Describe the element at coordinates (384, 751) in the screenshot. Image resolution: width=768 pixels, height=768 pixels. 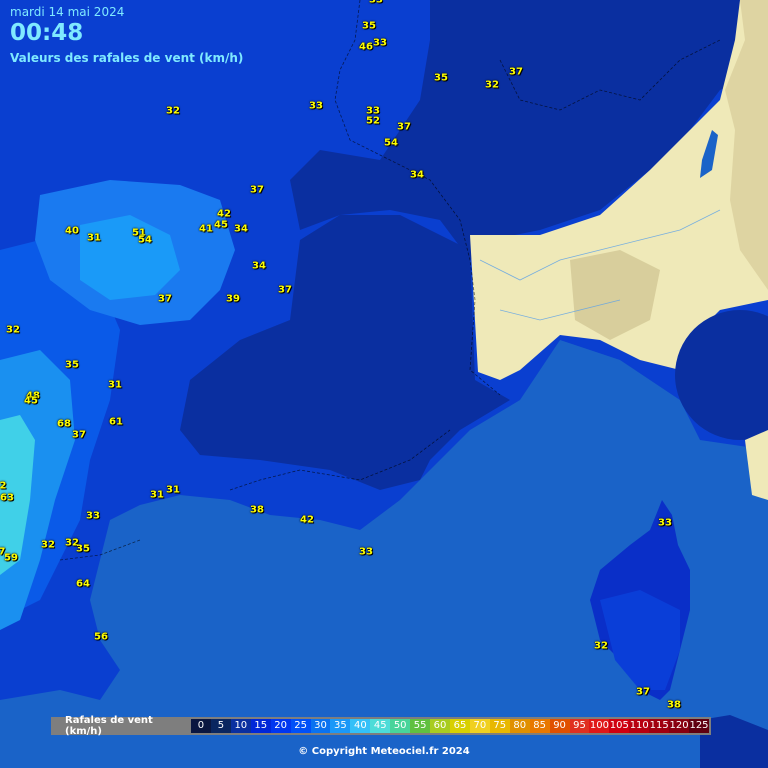
I see `copyright-notice: © Copyright Meteociel.fr 2024` at that location.